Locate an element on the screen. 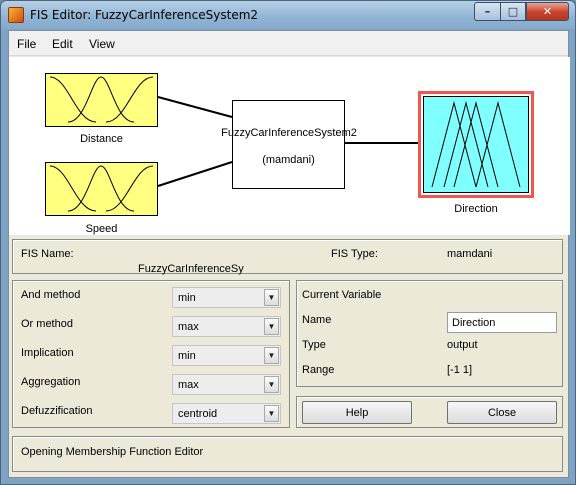 The image size is (576, 485). direction-mf-triangles is located at coordinates (476, 144).